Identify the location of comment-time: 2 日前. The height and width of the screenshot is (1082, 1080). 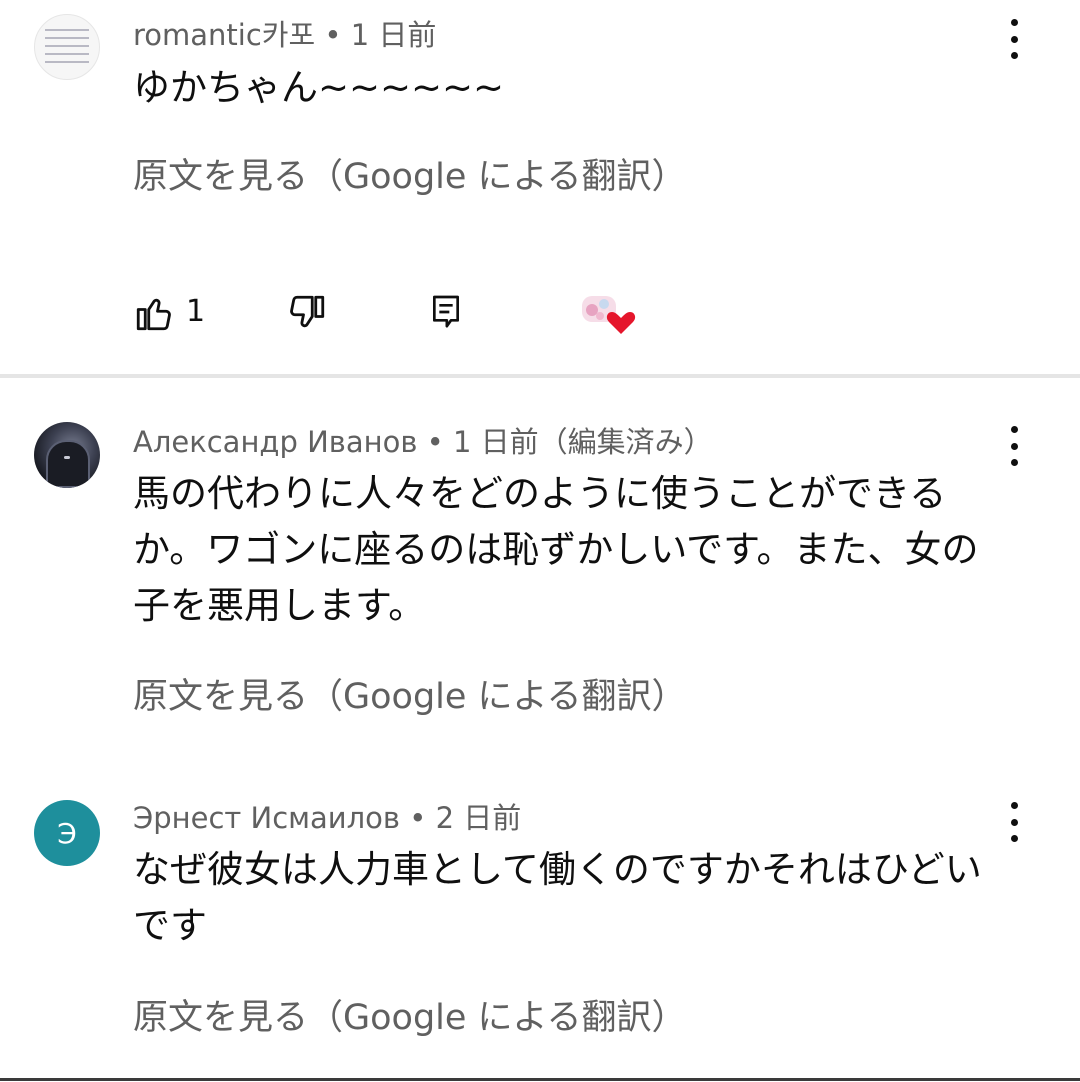
(478, 818).